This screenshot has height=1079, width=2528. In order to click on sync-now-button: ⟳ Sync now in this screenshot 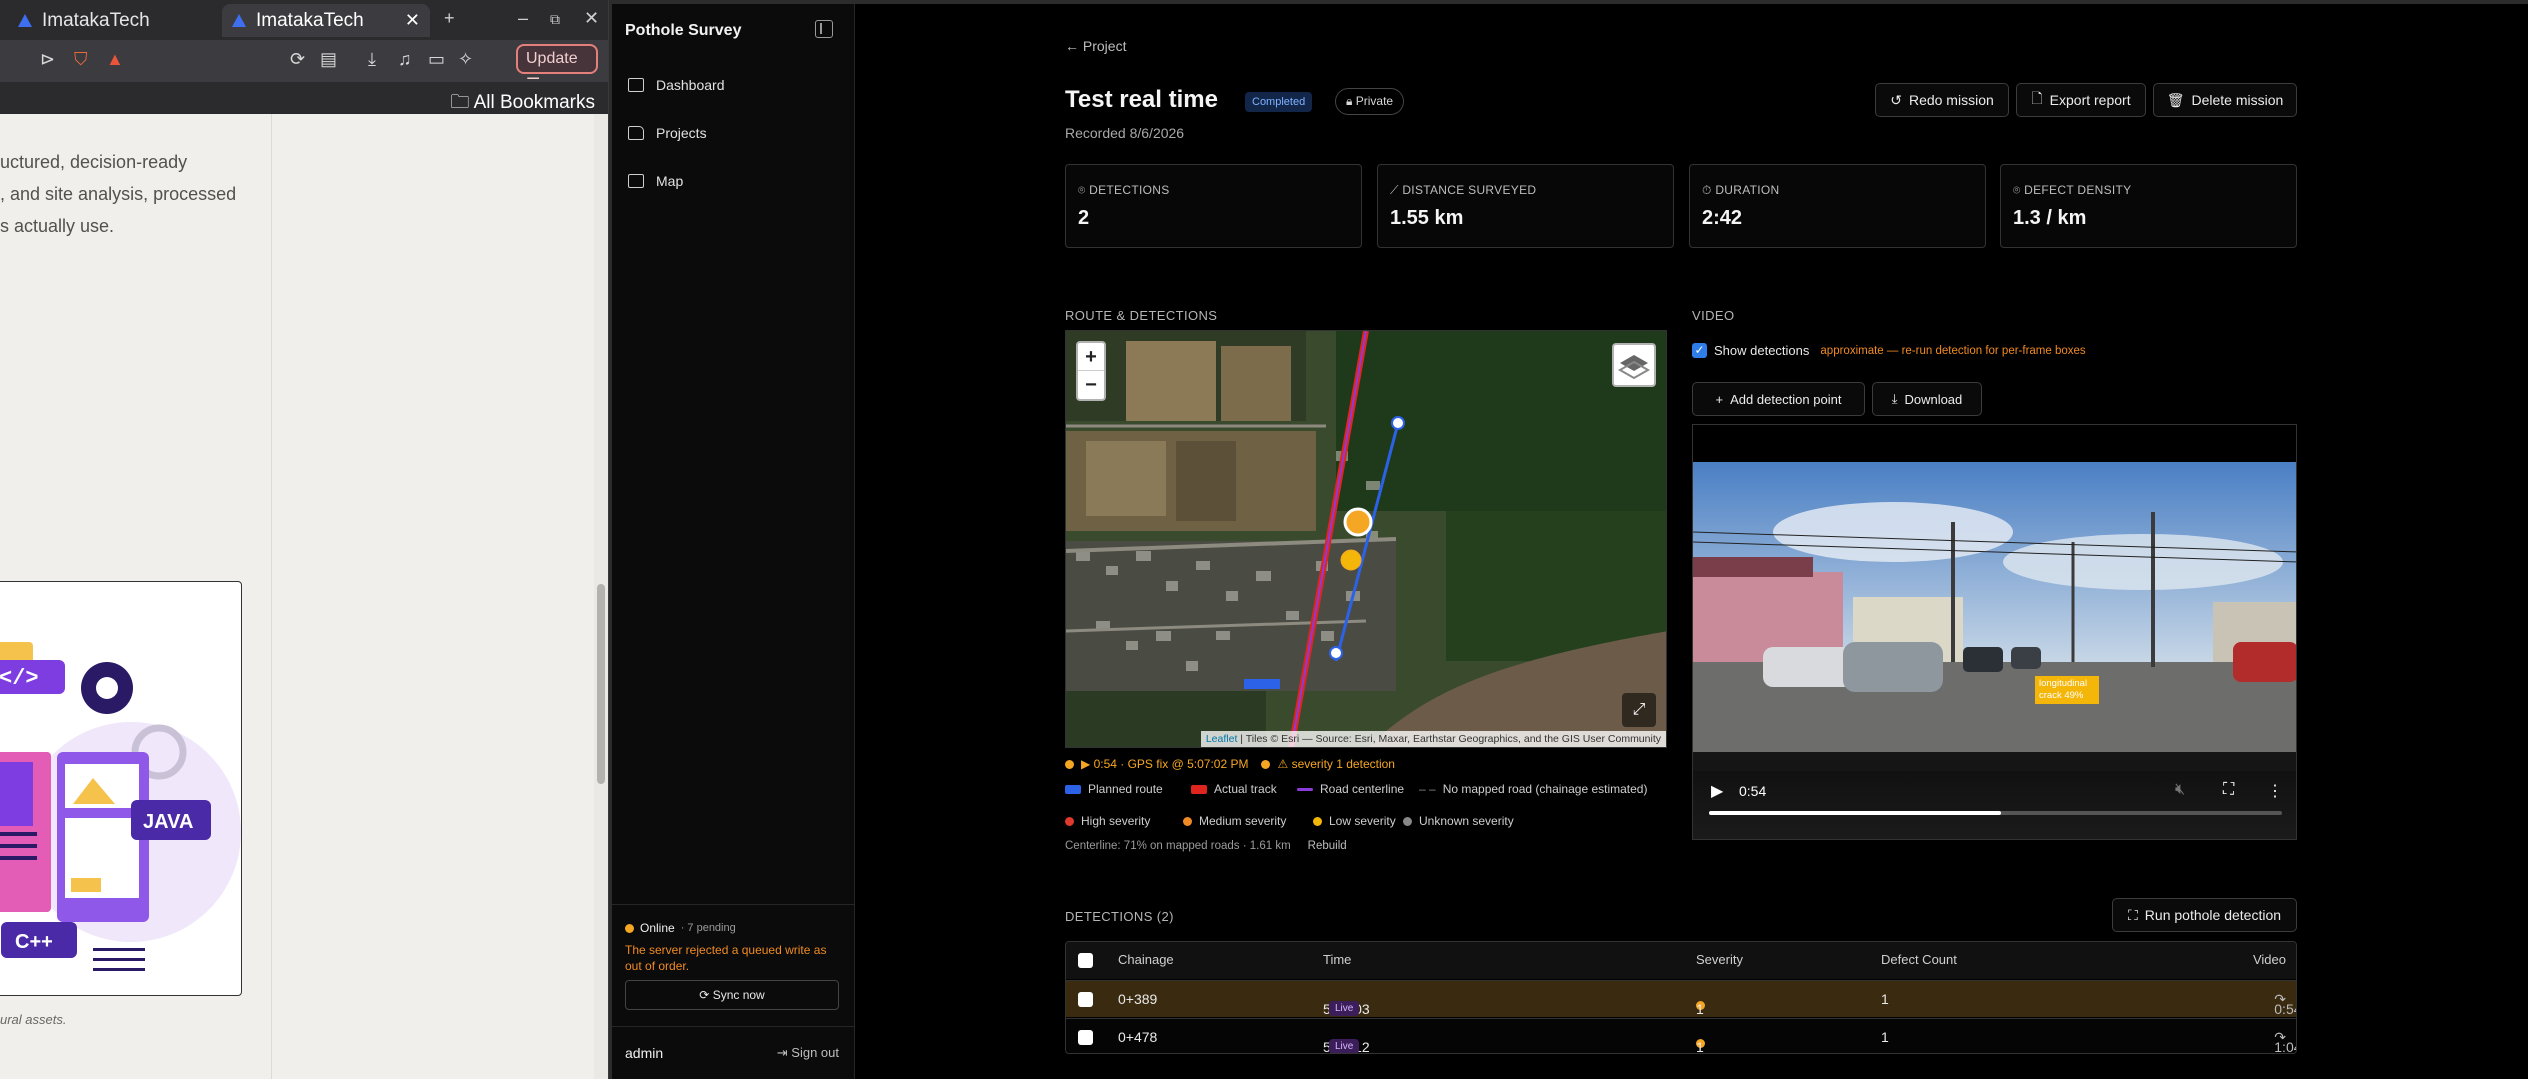, I will do `click(732, 995)`.